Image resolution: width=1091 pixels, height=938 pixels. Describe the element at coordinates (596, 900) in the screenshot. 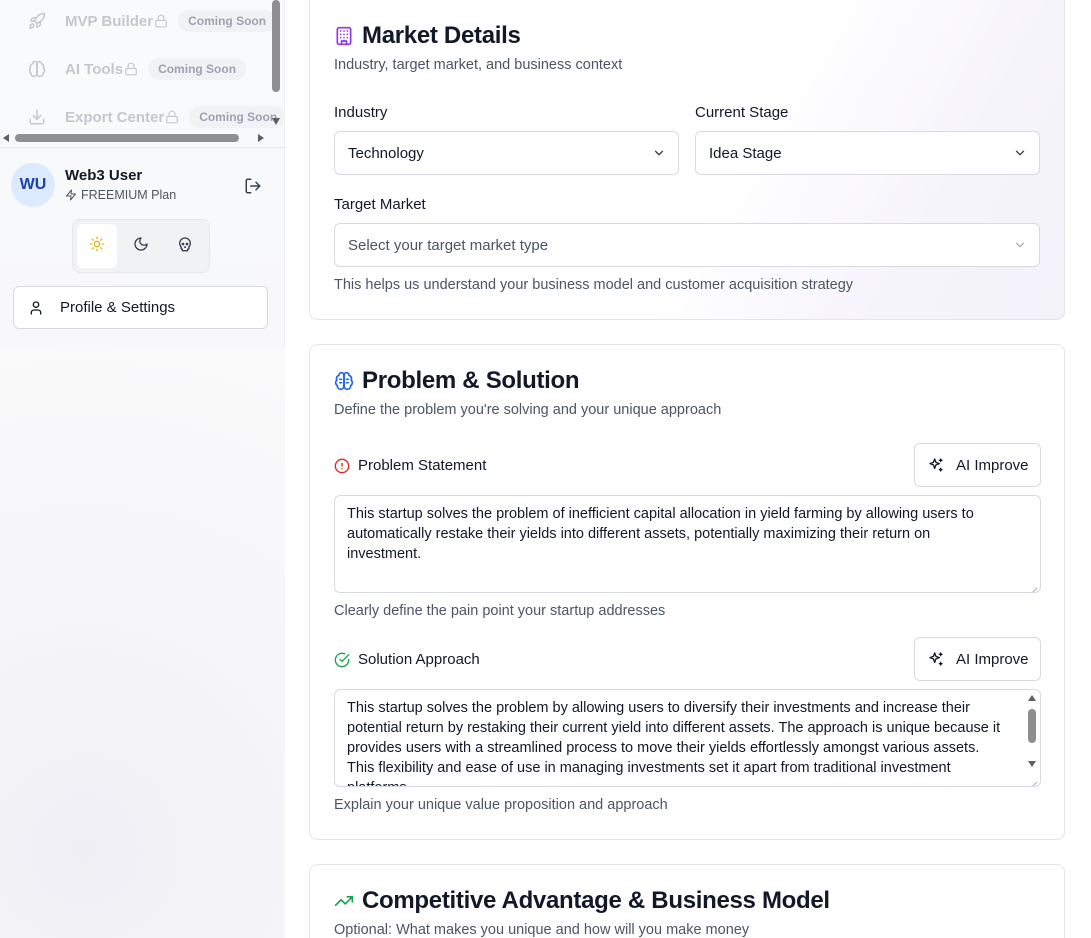

I see `competitive-advantage-title-text: Competitive Advantage & Business Model` at that location.